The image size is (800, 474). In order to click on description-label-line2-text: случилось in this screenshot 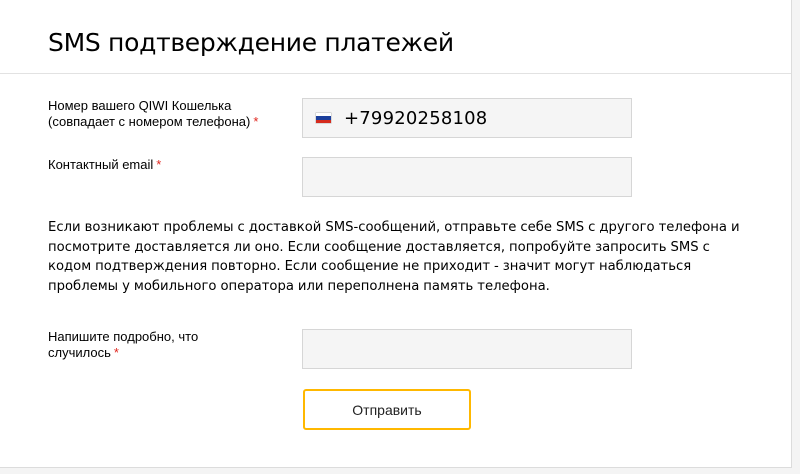, I will do `click(79, 352)`.